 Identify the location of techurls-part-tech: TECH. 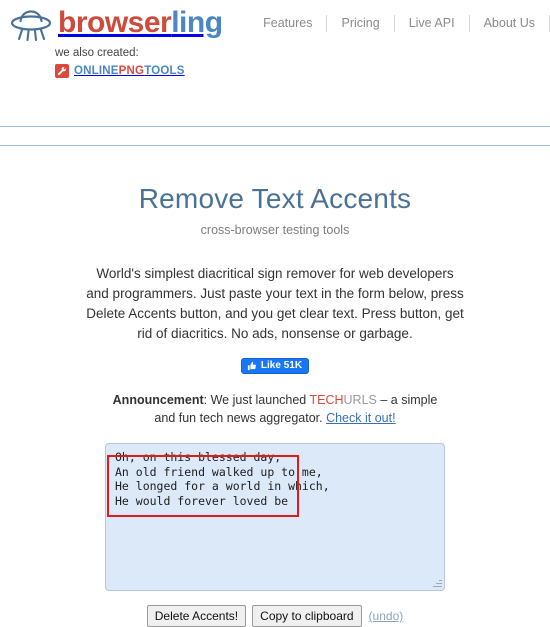
(326, 400).